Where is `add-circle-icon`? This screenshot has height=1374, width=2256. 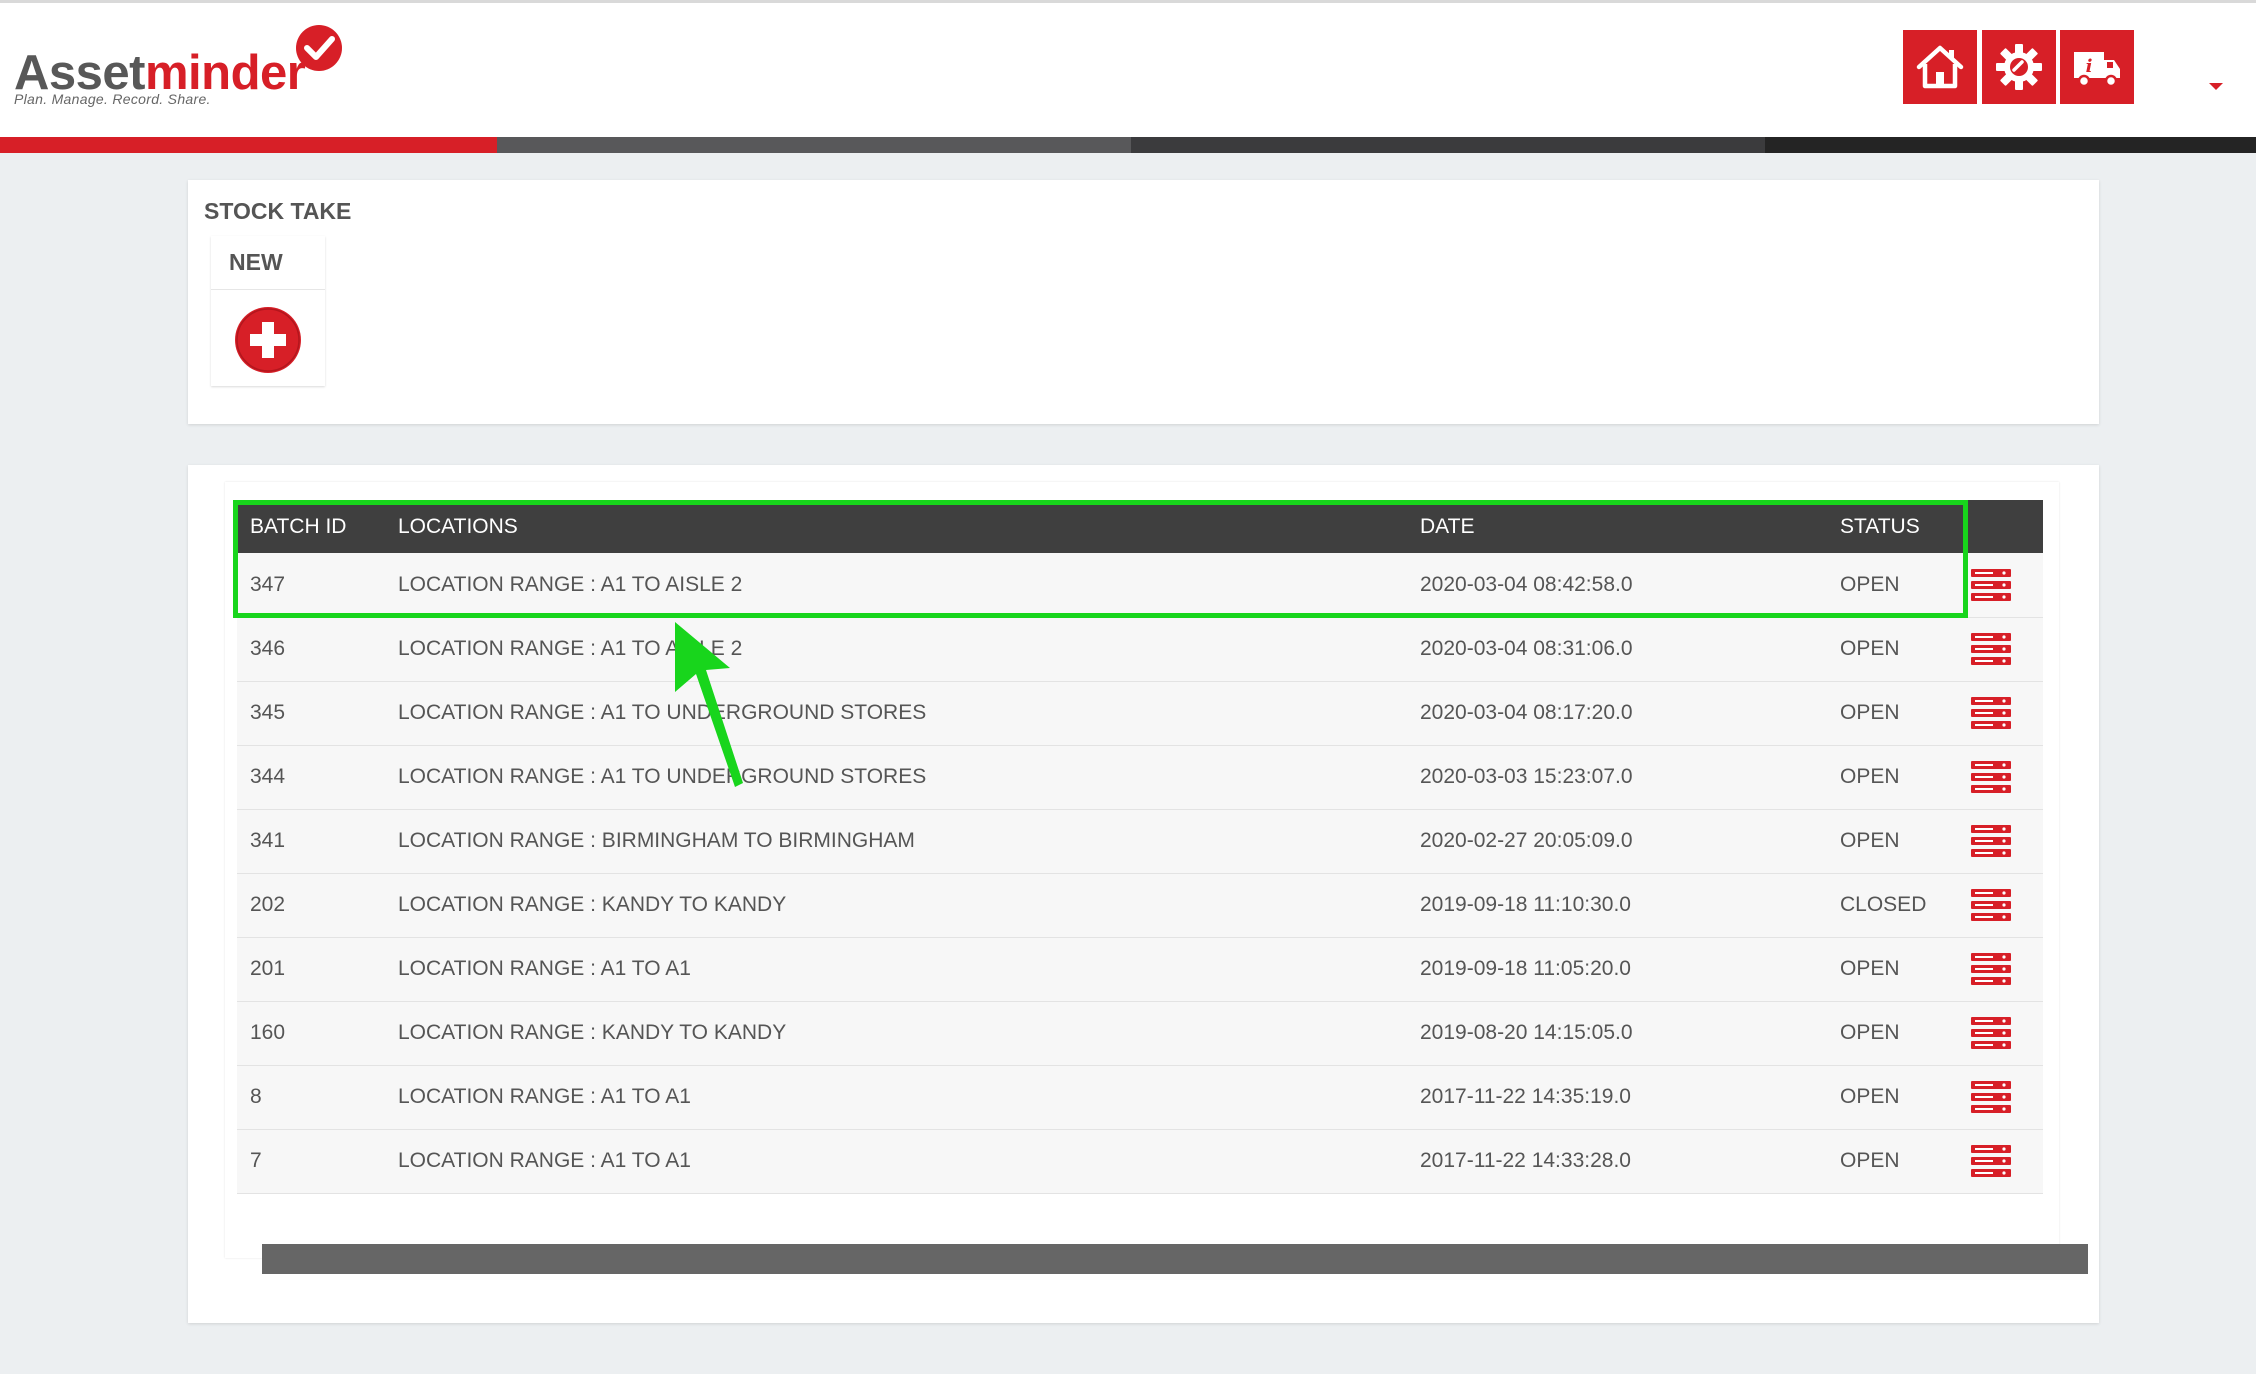
add-circle-icon is located at coordinates (268, 340).